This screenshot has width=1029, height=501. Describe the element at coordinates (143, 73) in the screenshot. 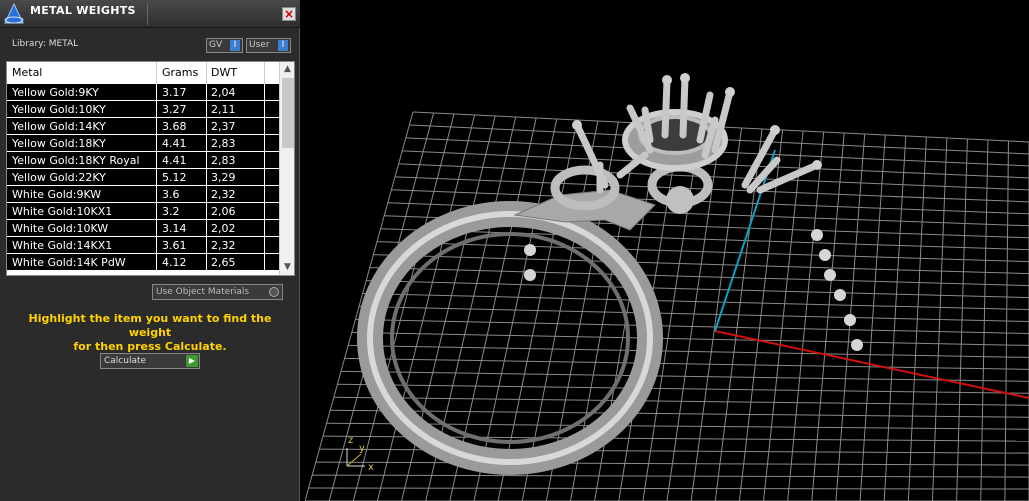

I see `table-header: Metal Grams DWT` at that location.